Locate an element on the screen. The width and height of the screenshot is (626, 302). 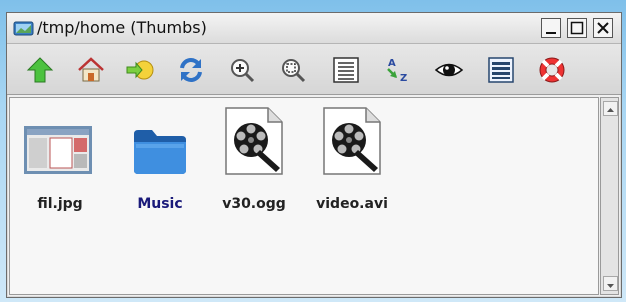
up-arrow-icon is located at coordinates (40, 70).